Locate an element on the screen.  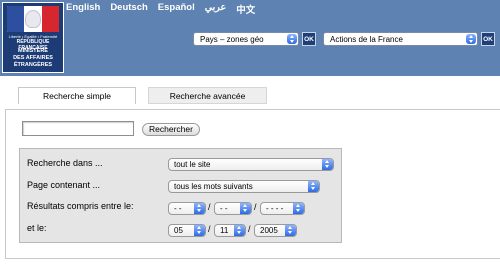
page-contains-select: tous les mots suivants is located at coordinates (244, 186).